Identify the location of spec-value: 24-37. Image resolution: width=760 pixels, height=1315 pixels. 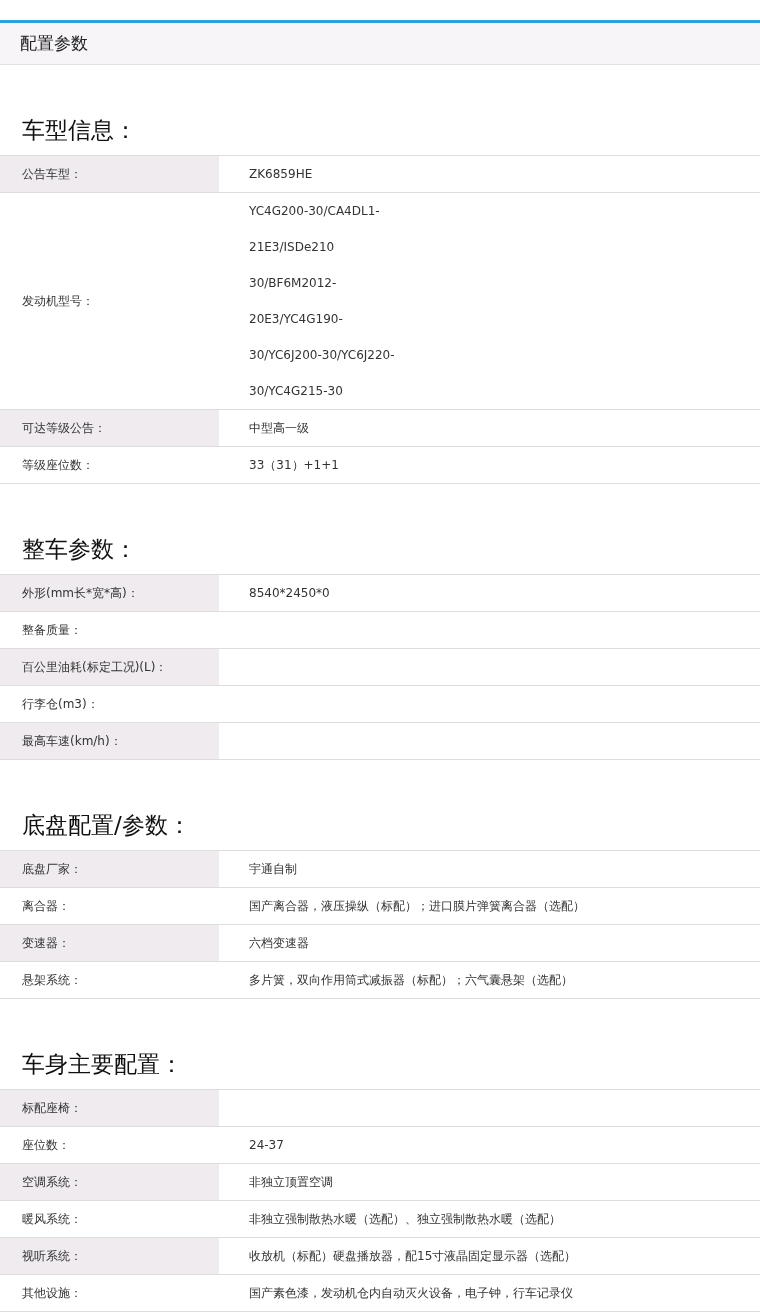
(267, 1145).